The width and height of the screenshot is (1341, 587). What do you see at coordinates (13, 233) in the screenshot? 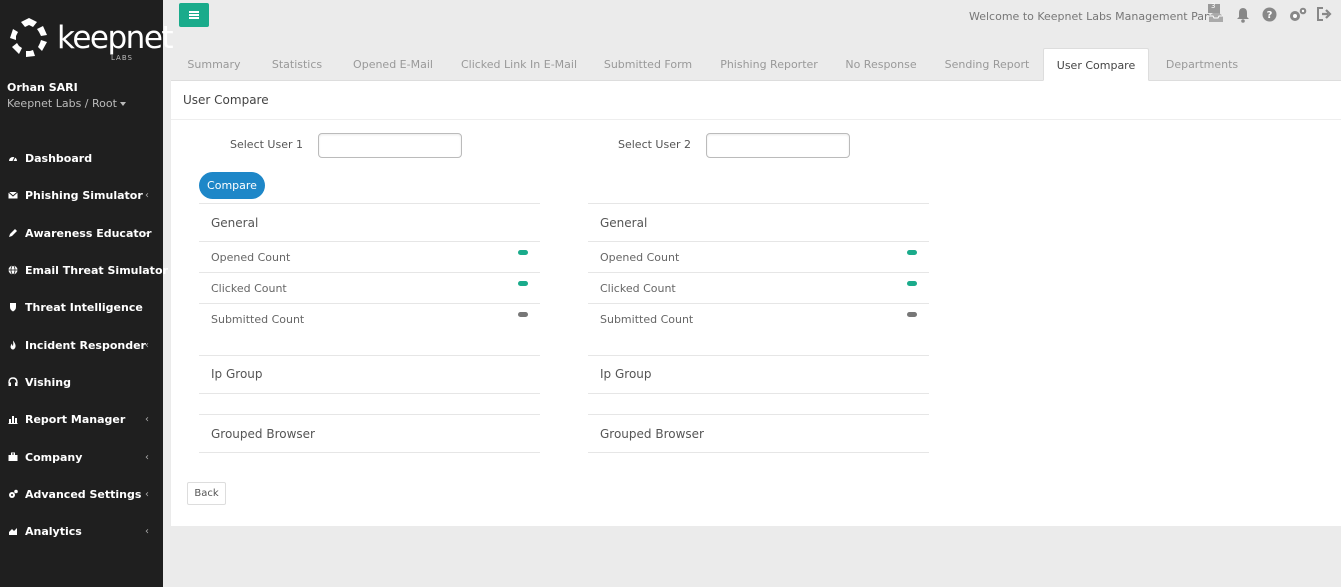
I see `pencil-icon` at bounding box center [13, 233].